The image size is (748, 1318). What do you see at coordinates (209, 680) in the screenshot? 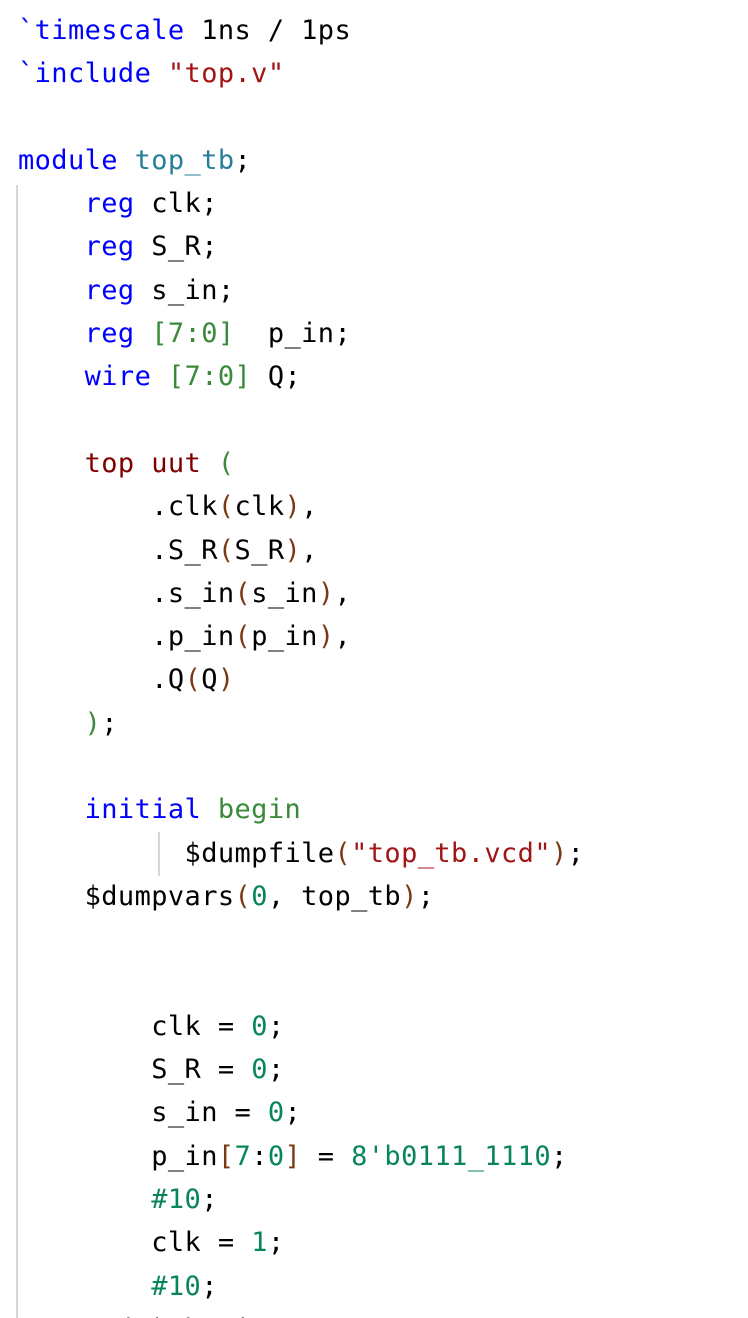
I see `code-token: Q` at bounding box center [209, 680].